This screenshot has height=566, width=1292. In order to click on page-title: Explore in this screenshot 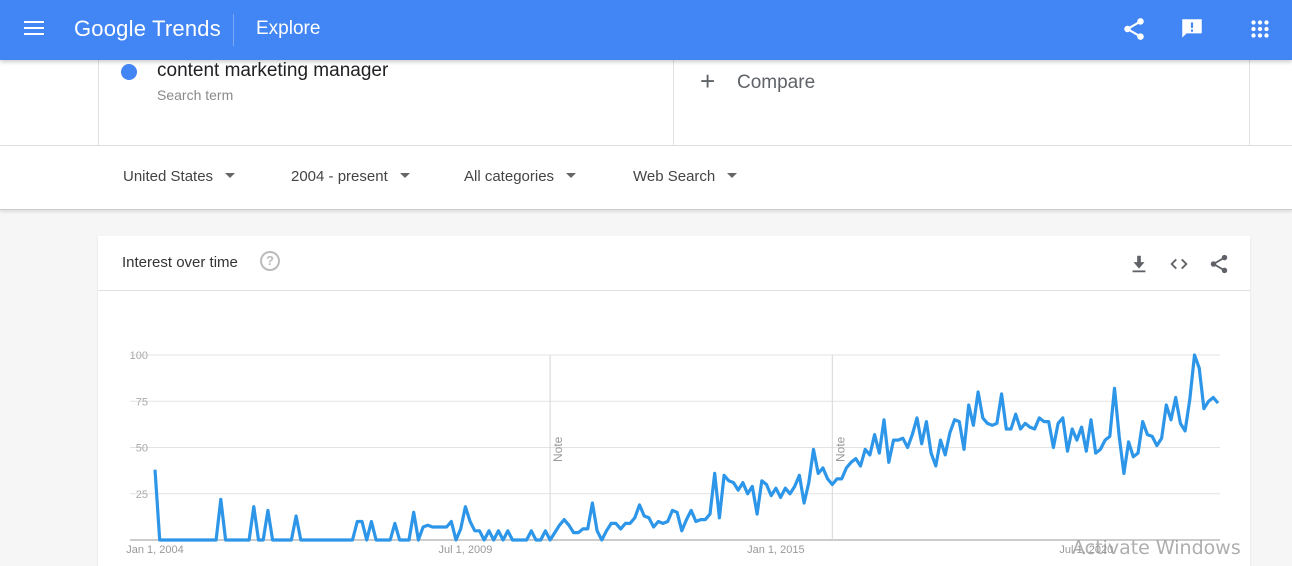, I will do `click(288, 28)`.